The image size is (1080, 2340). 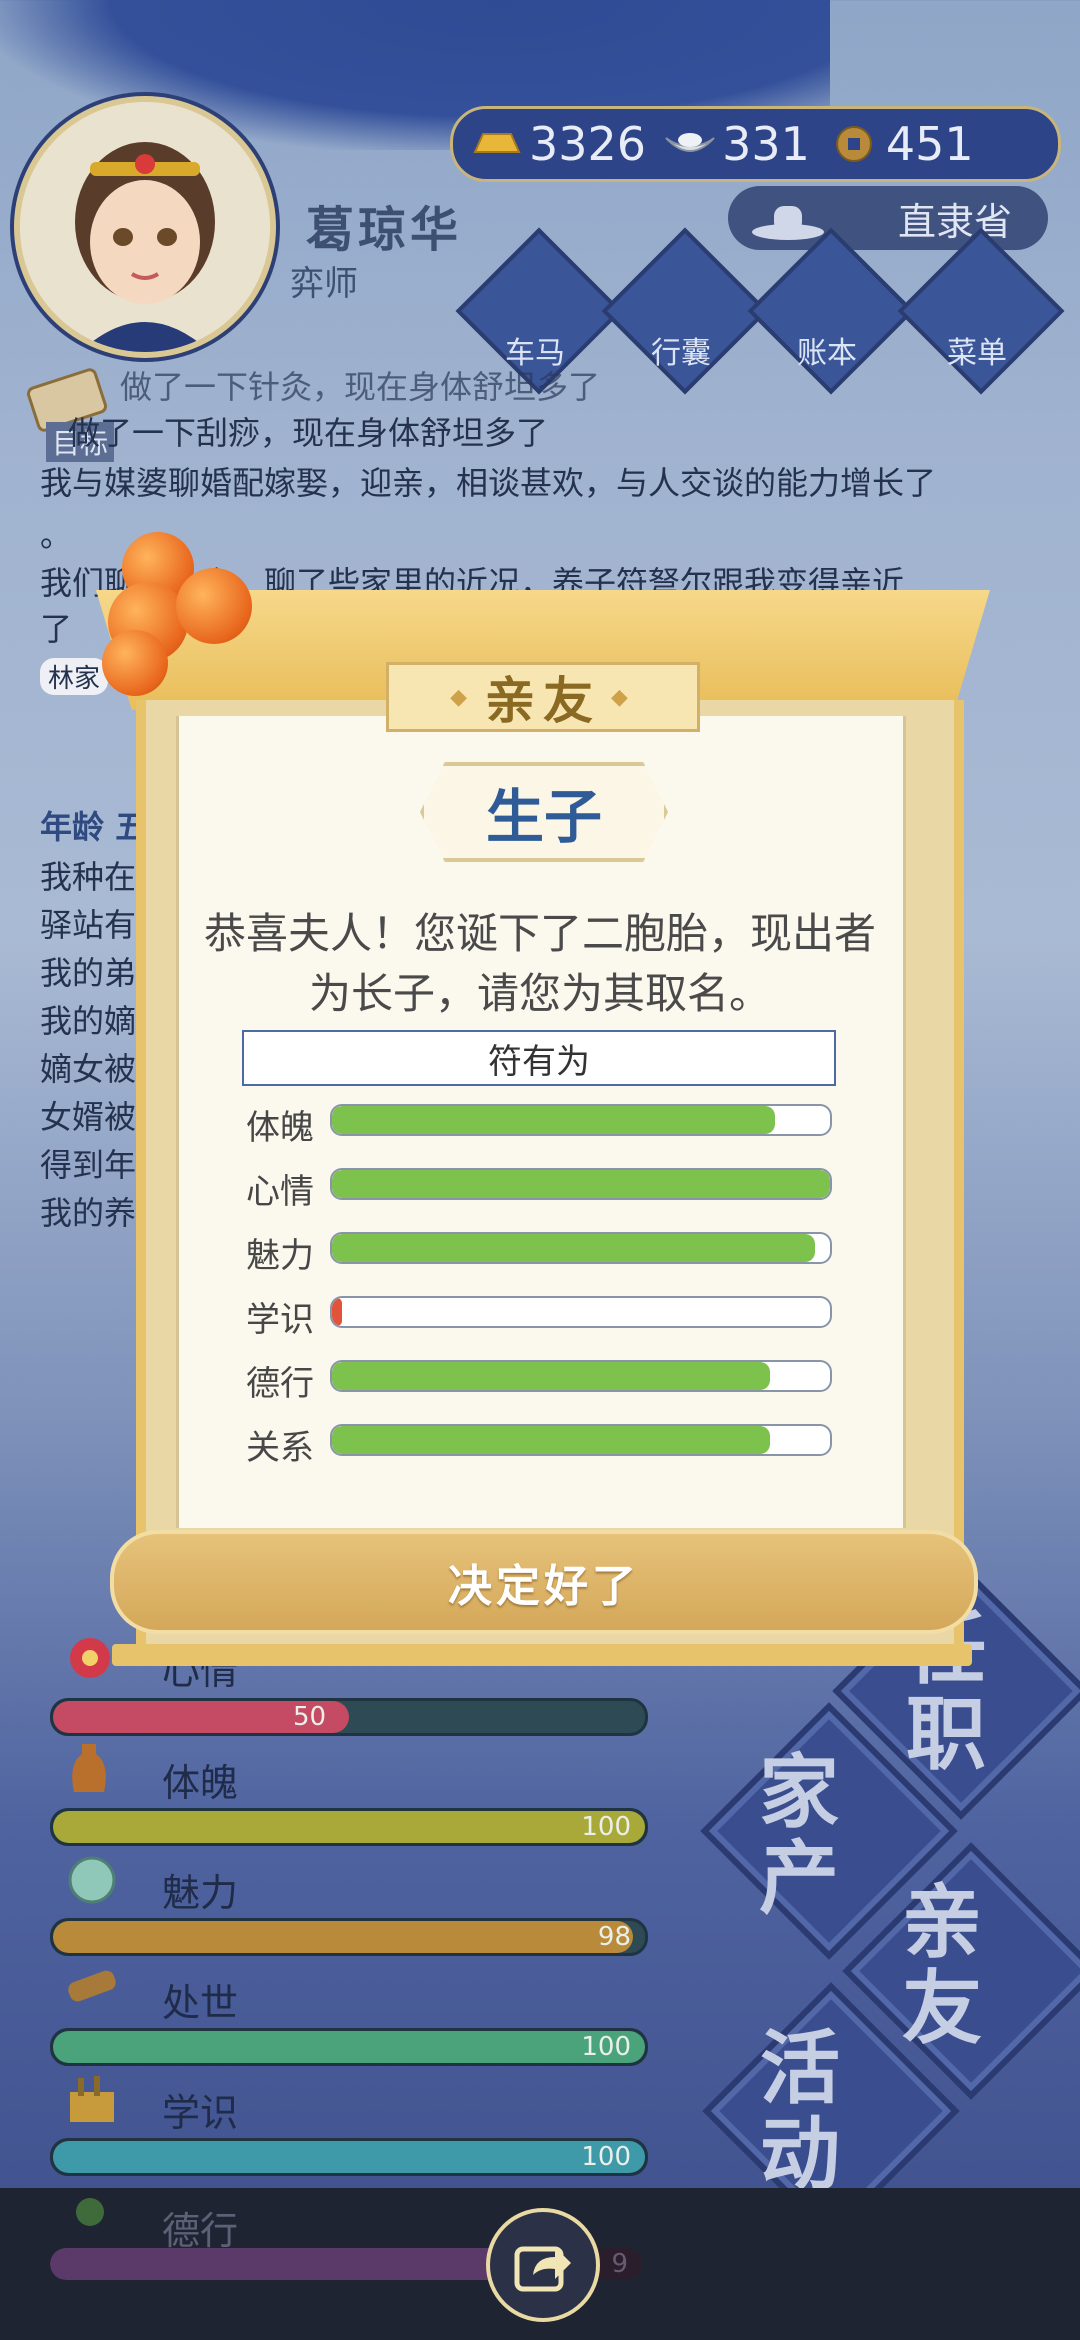 What do you see at coordinates (539, 1058) in the screenshot?
I see `child-name-input` at bounding box center [539, 1058].